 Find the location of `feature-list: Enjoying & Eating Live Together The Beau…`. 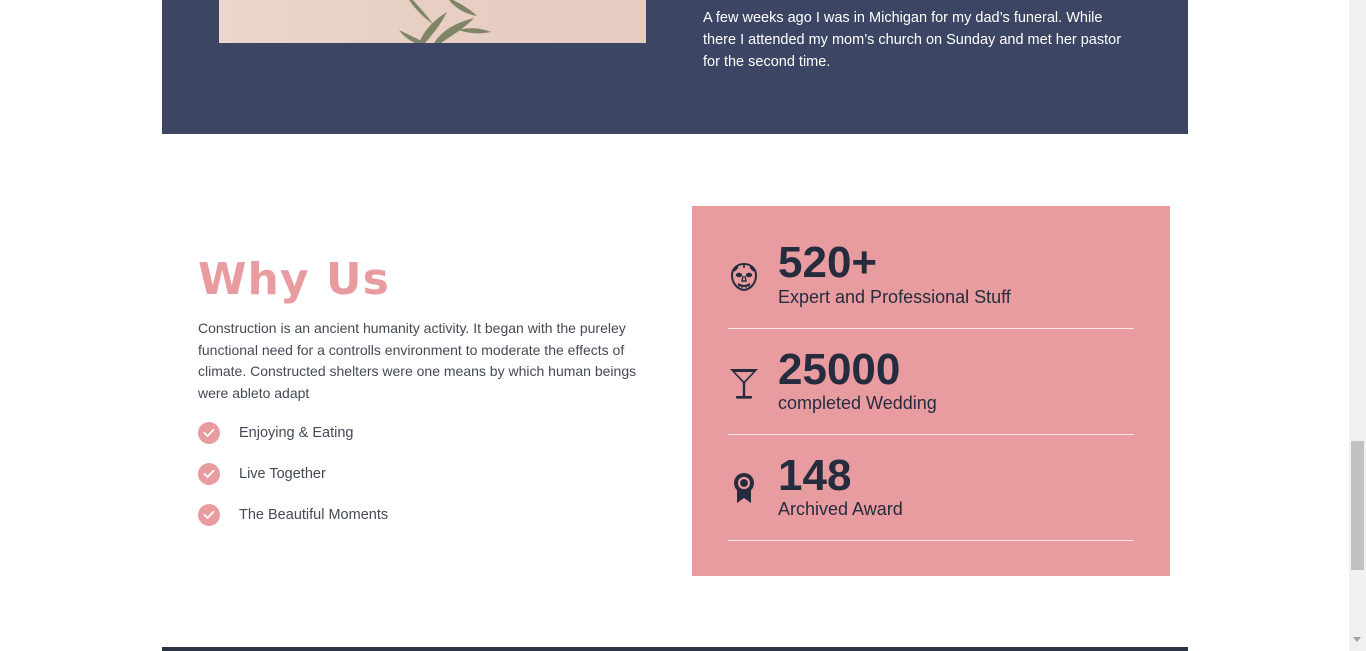

feature-list: Enjoying & Eating Live Together The Beau… is located at coordinates (293, 483).